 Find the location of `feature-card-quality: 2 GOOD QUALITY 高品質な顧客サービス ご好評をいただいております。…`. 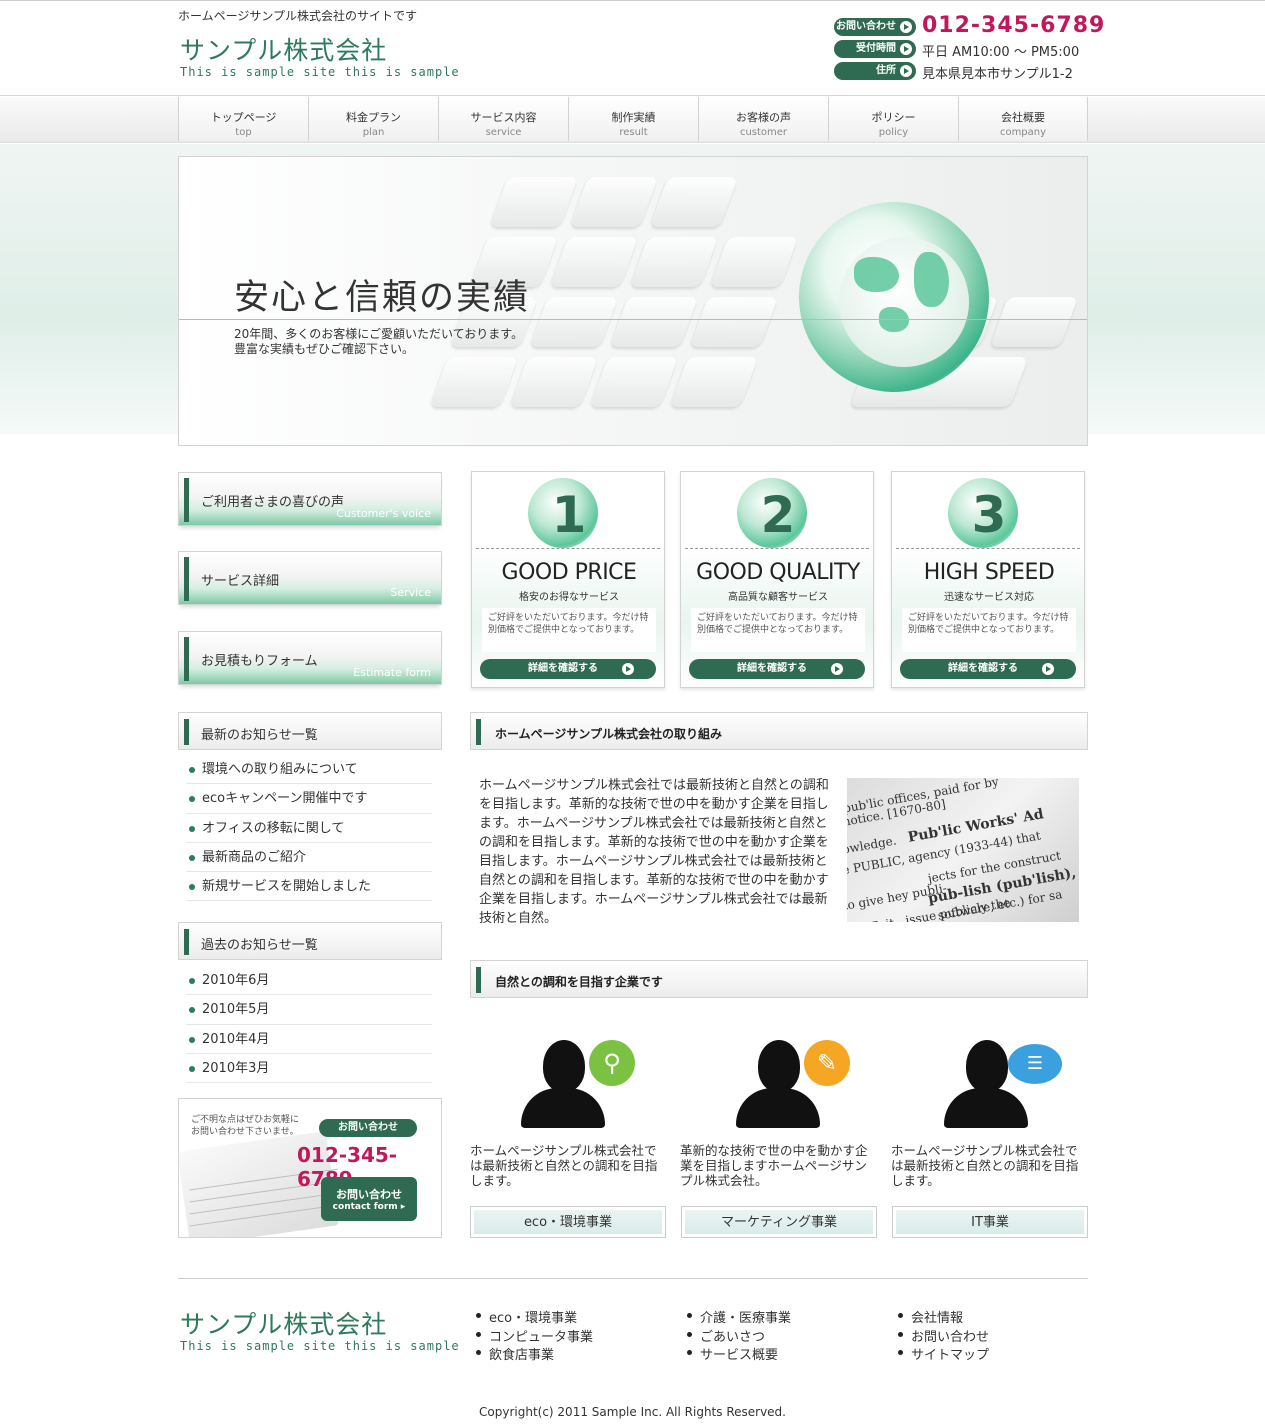

feature-card-quality: 2 GOOD QUALITY 高品質な顧客サービス ご好評をいただいております。… is located at coordinates (777, 579).